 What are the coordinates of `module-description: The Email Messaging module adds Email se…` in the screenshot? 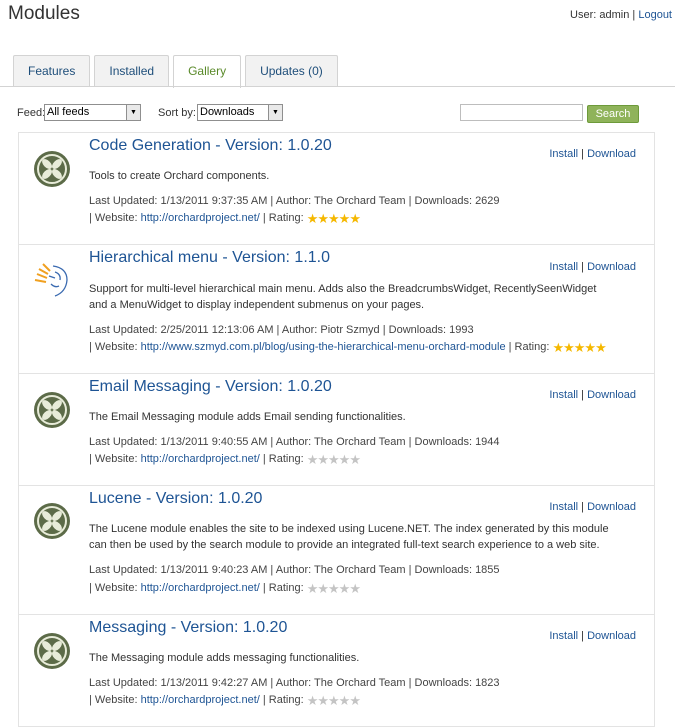 It's located at (247, 417).